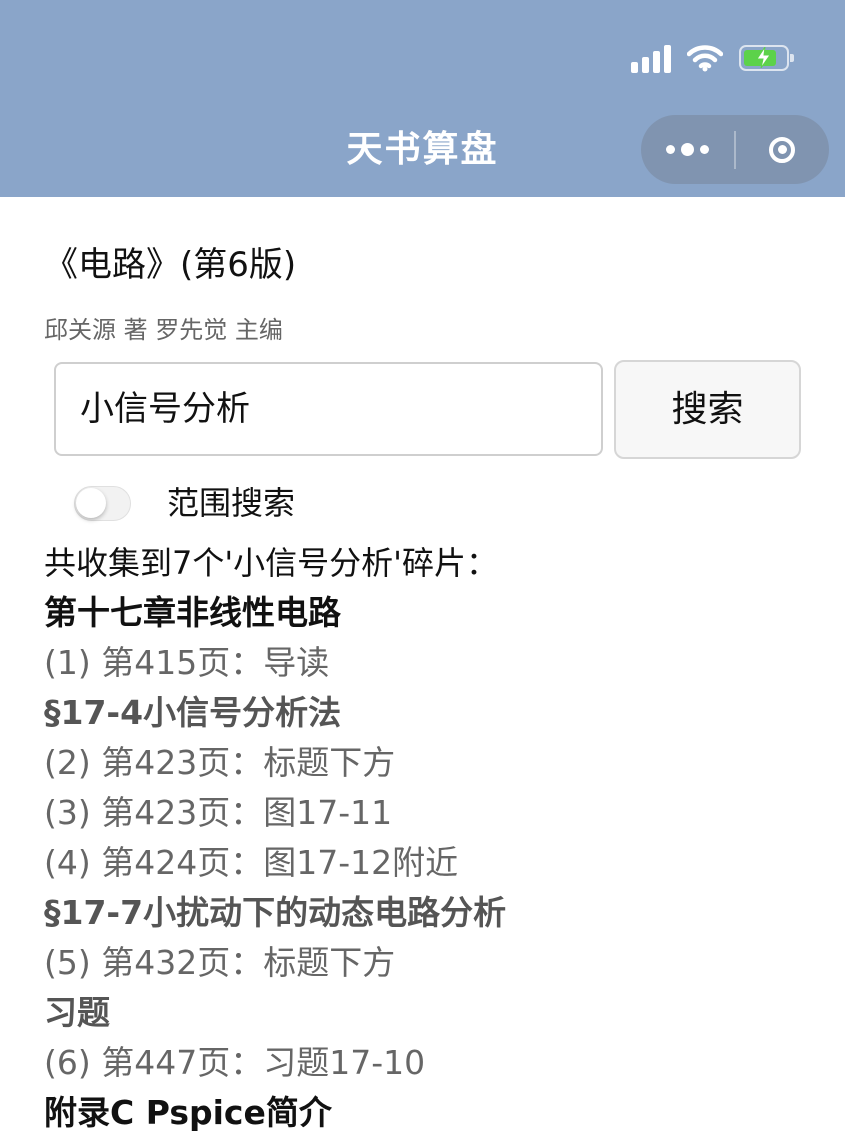  I want to click on status-bar, so click(712, 58).